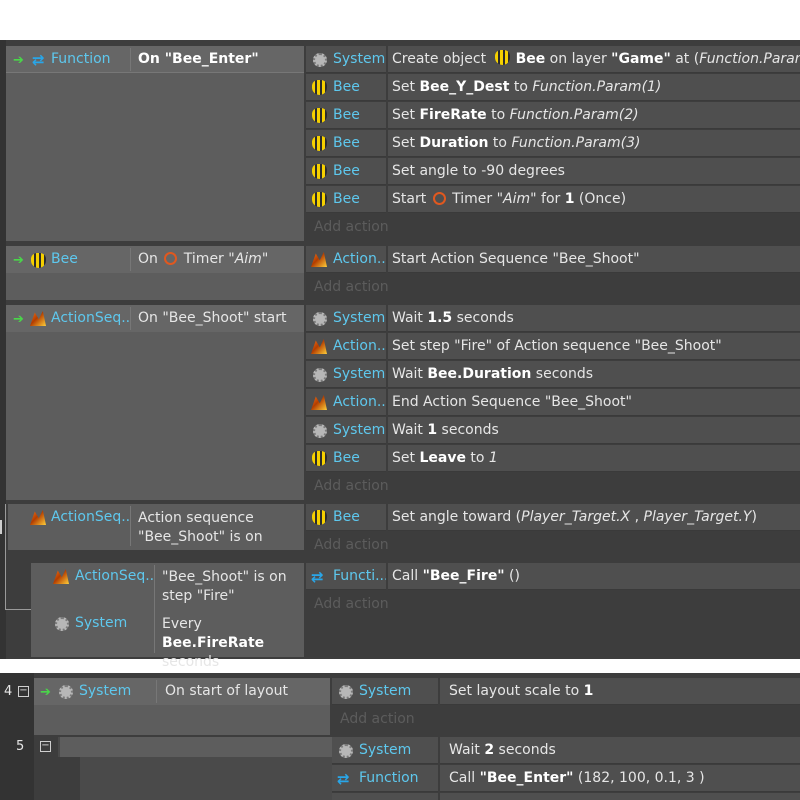 This screenshot has width=800, height=800. I want to click on action-text-bold: Bee_Y_Dest, so click(464, 87).